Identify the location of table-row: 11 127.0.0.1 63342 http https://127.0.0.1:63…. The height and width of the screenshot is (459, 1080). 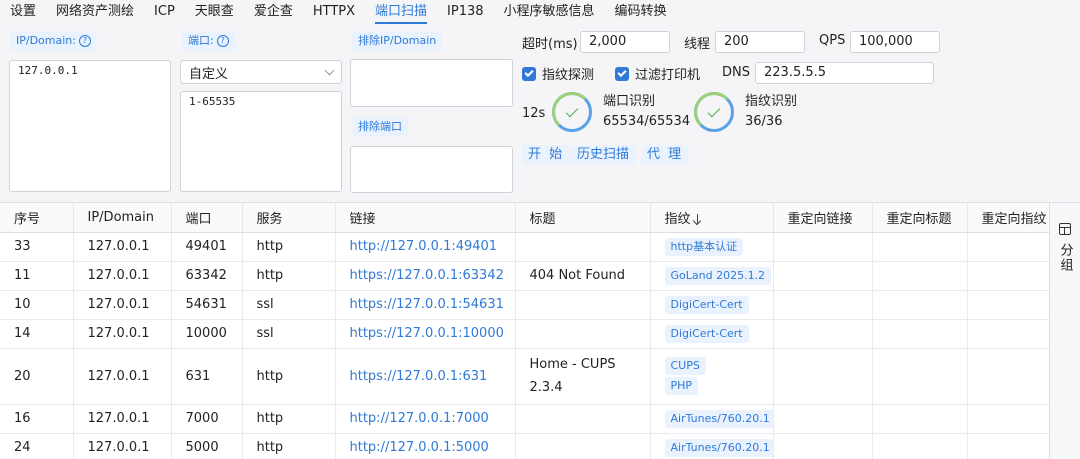
(524, 276).